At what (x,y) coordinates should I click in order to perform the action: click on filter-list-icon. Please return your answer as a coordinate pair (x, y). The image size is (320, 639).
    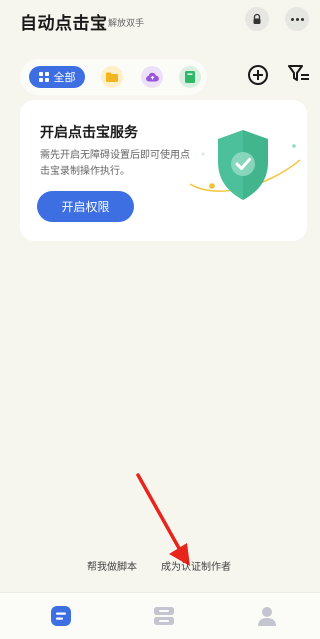
    Looking at the image, I should click on (298, 73).